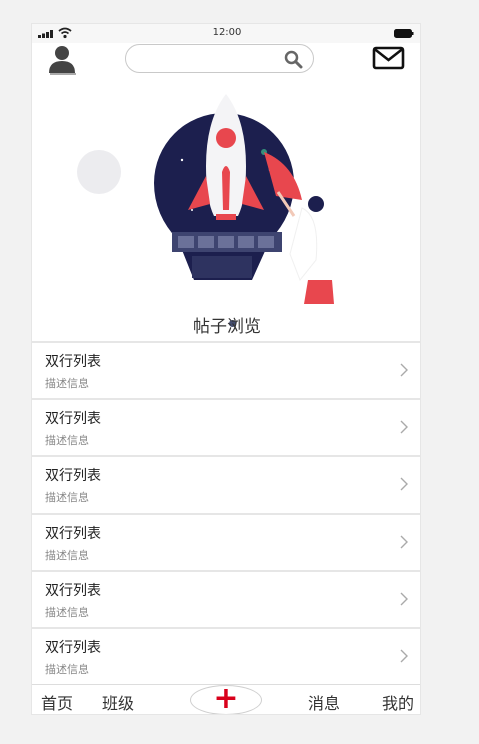  Describe the element at coordinates (227, 327) in the screenshot. I see `section-title: 帖子浏览` at that location.